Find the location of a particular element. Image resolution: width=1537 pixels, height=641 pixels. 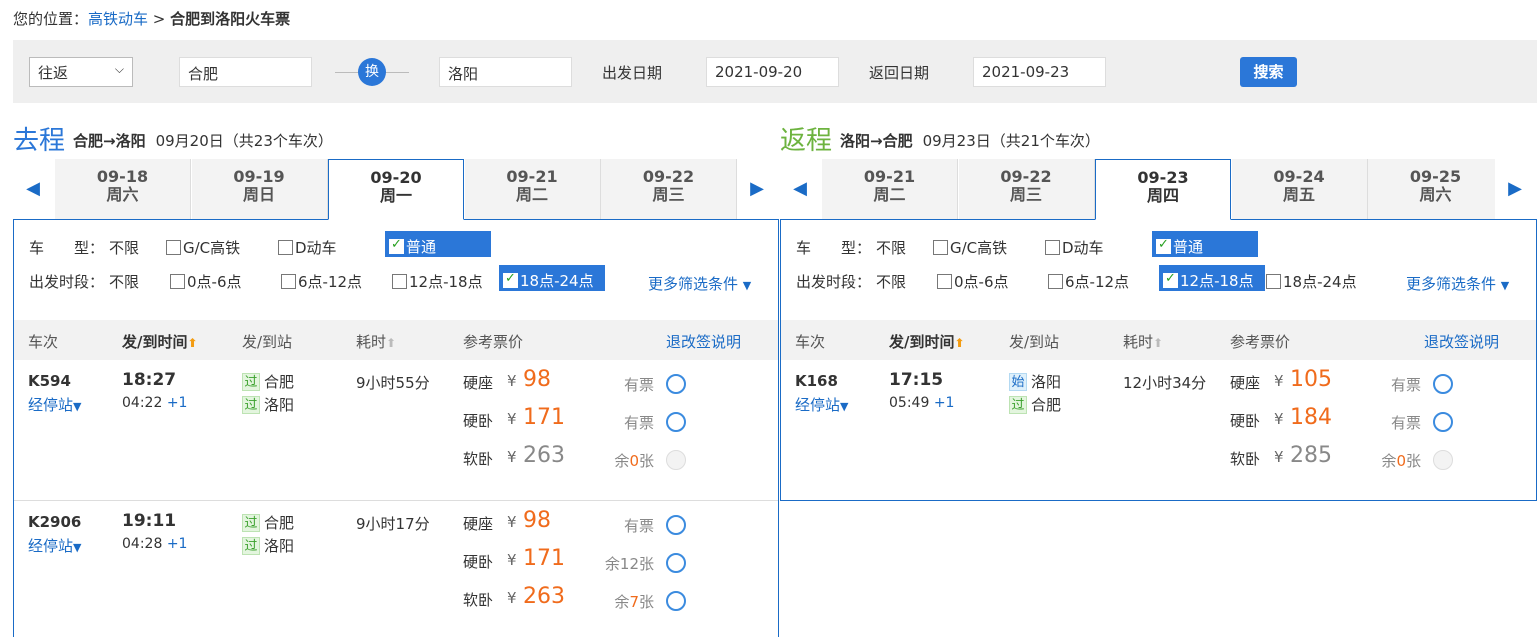

to-station: 过洛阳 is located at coordinates (268, 545).